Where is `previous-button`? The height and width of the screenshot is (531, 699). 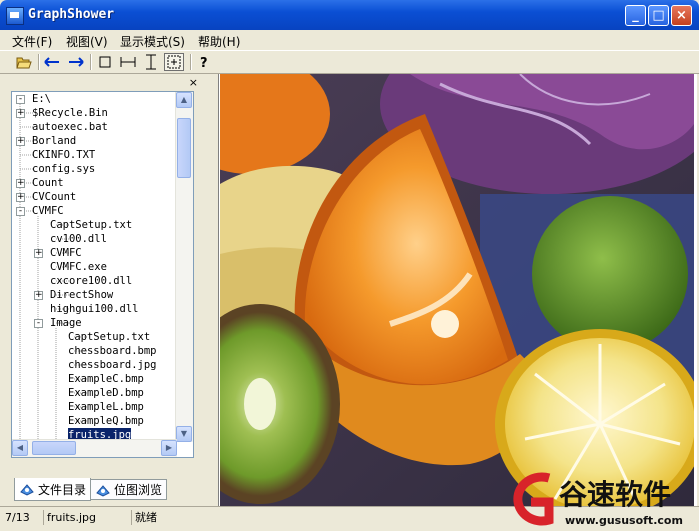
previous-button is located at coordinates (52, 62).